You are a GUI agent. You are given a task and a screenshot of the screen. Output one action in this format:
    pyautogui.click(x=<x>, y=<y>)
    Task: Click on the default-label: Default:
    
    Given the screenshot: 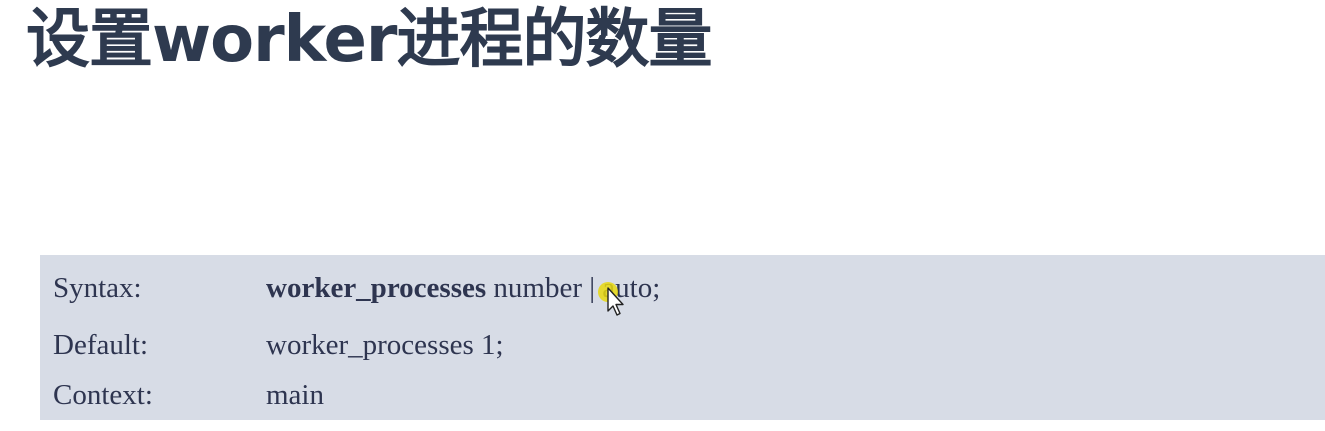 What is the action you would take?
    pyautogui.click(x=101, y=345)
    